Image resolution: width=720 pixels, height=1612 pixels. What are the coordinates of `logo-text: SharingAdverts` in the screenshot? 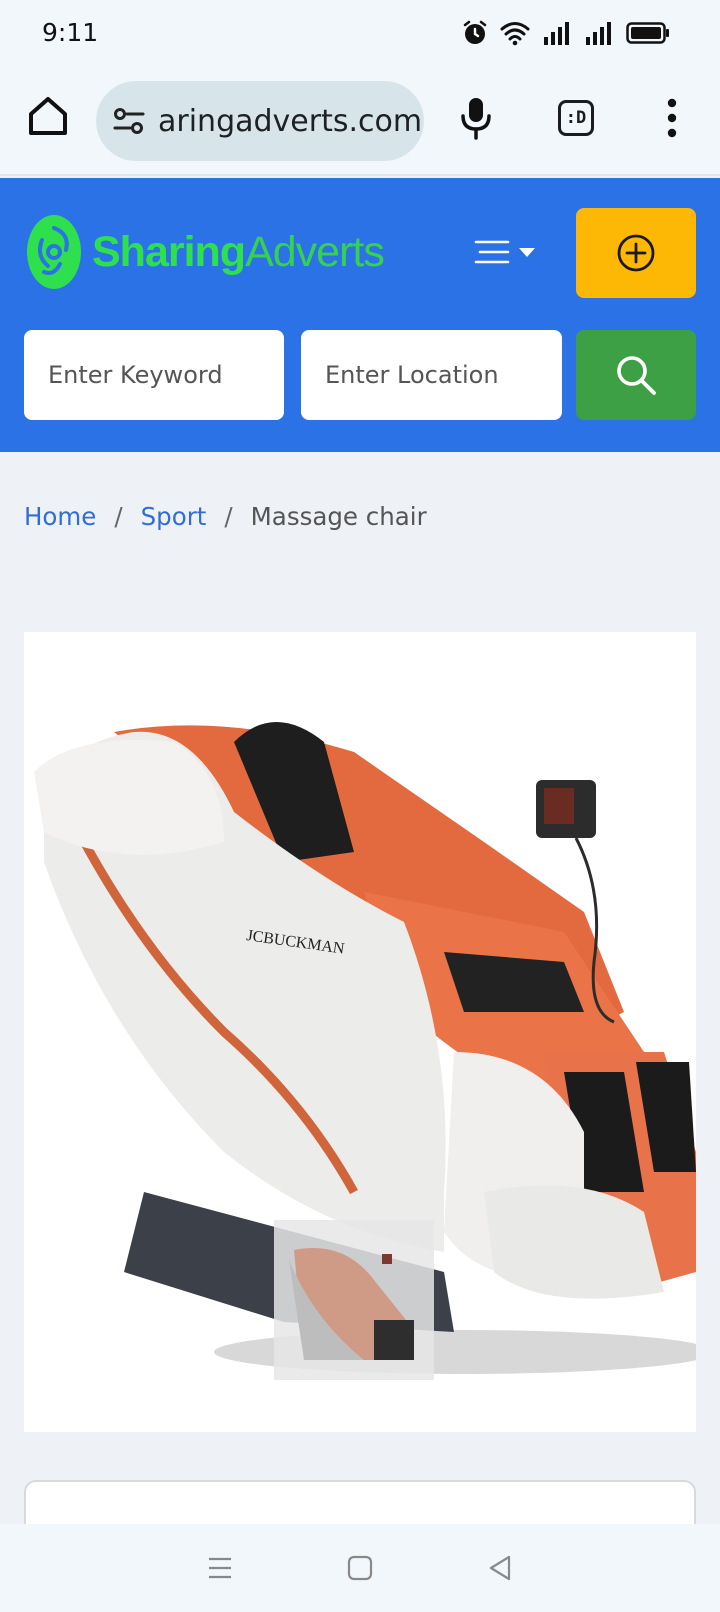 It's located at (238, 252).